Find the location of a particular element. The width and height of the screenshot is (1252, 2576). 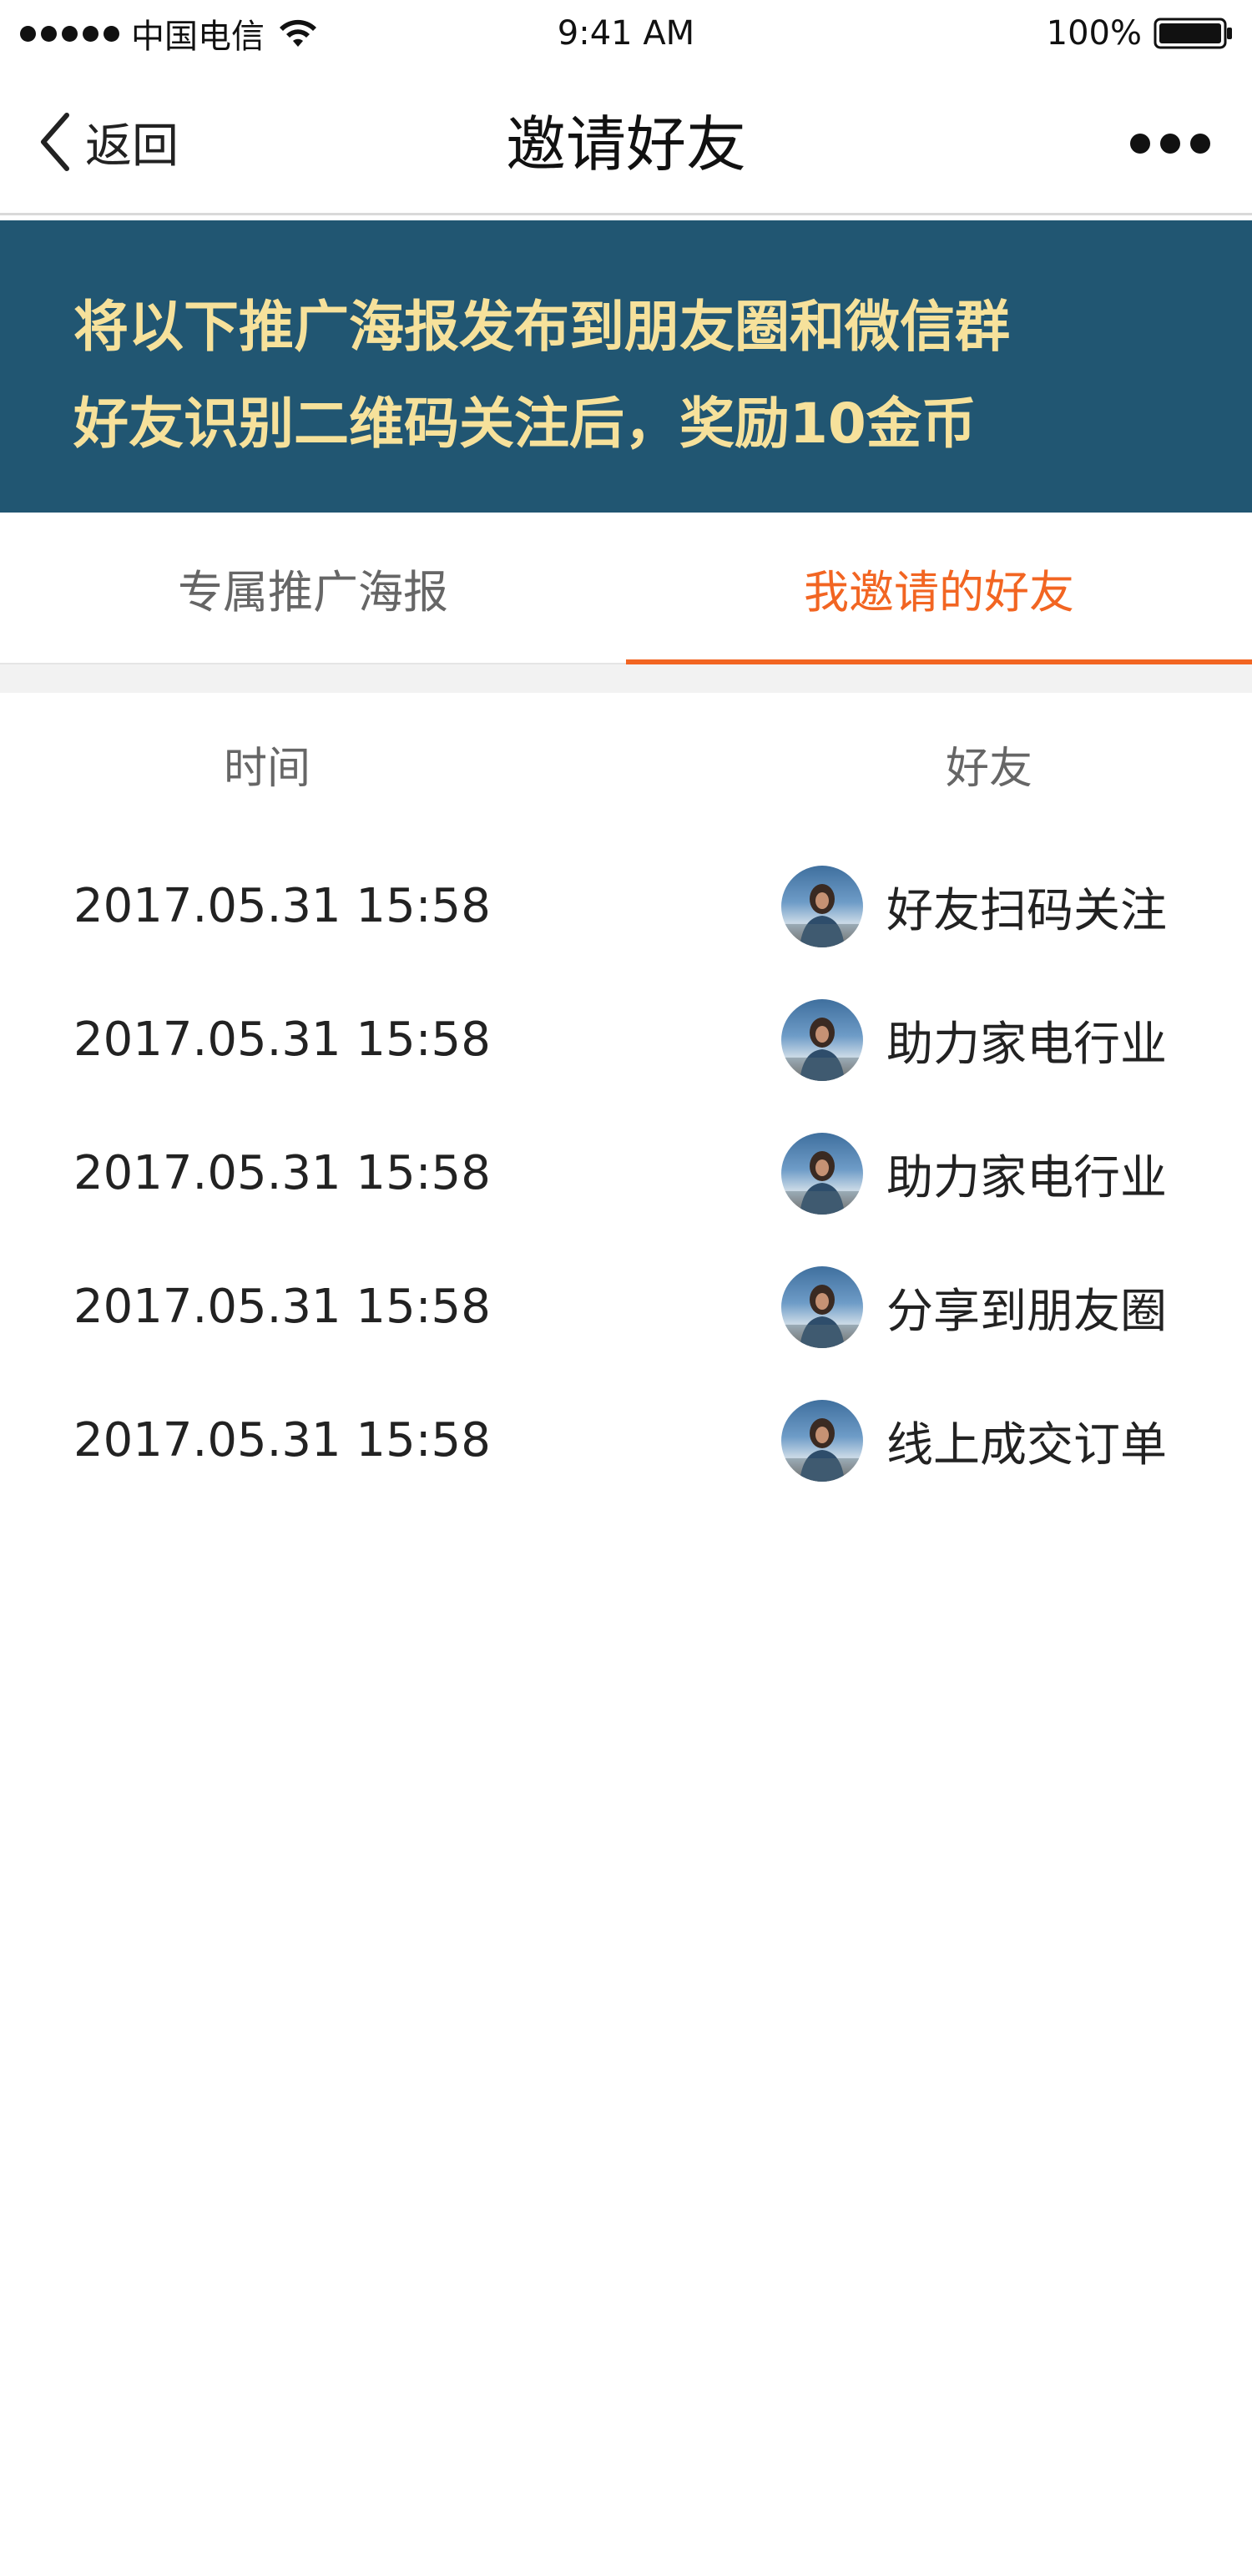

table-row: 2017.05.31 15:58 线上成交订单 is located at coordinates (626, 1441).